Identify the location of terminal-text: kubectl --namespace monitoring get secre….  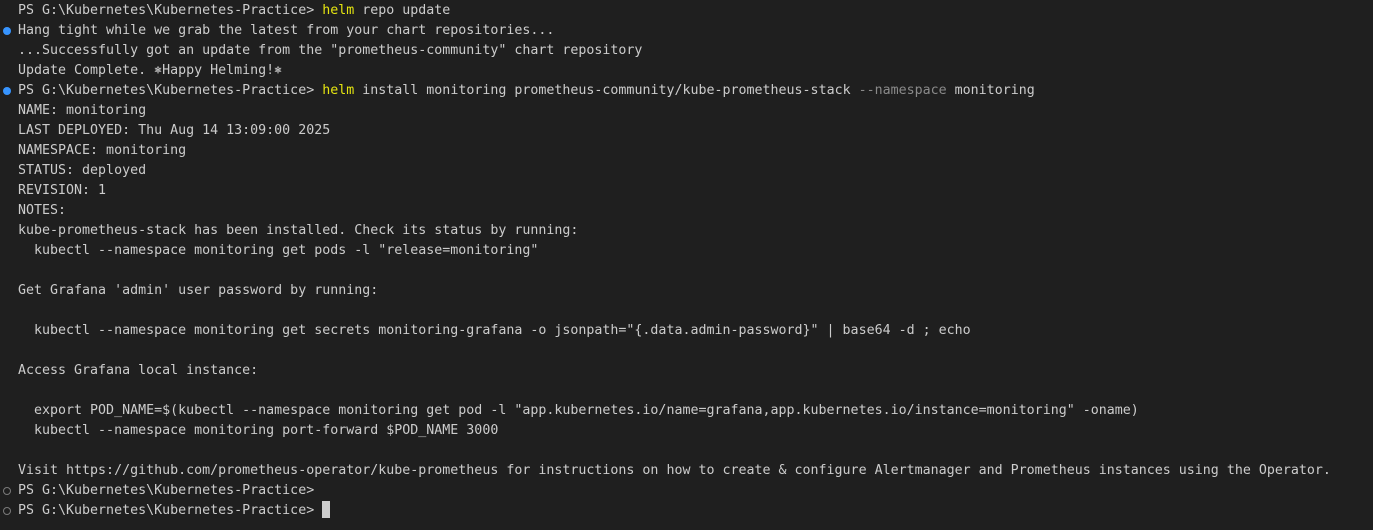
(494, 330).